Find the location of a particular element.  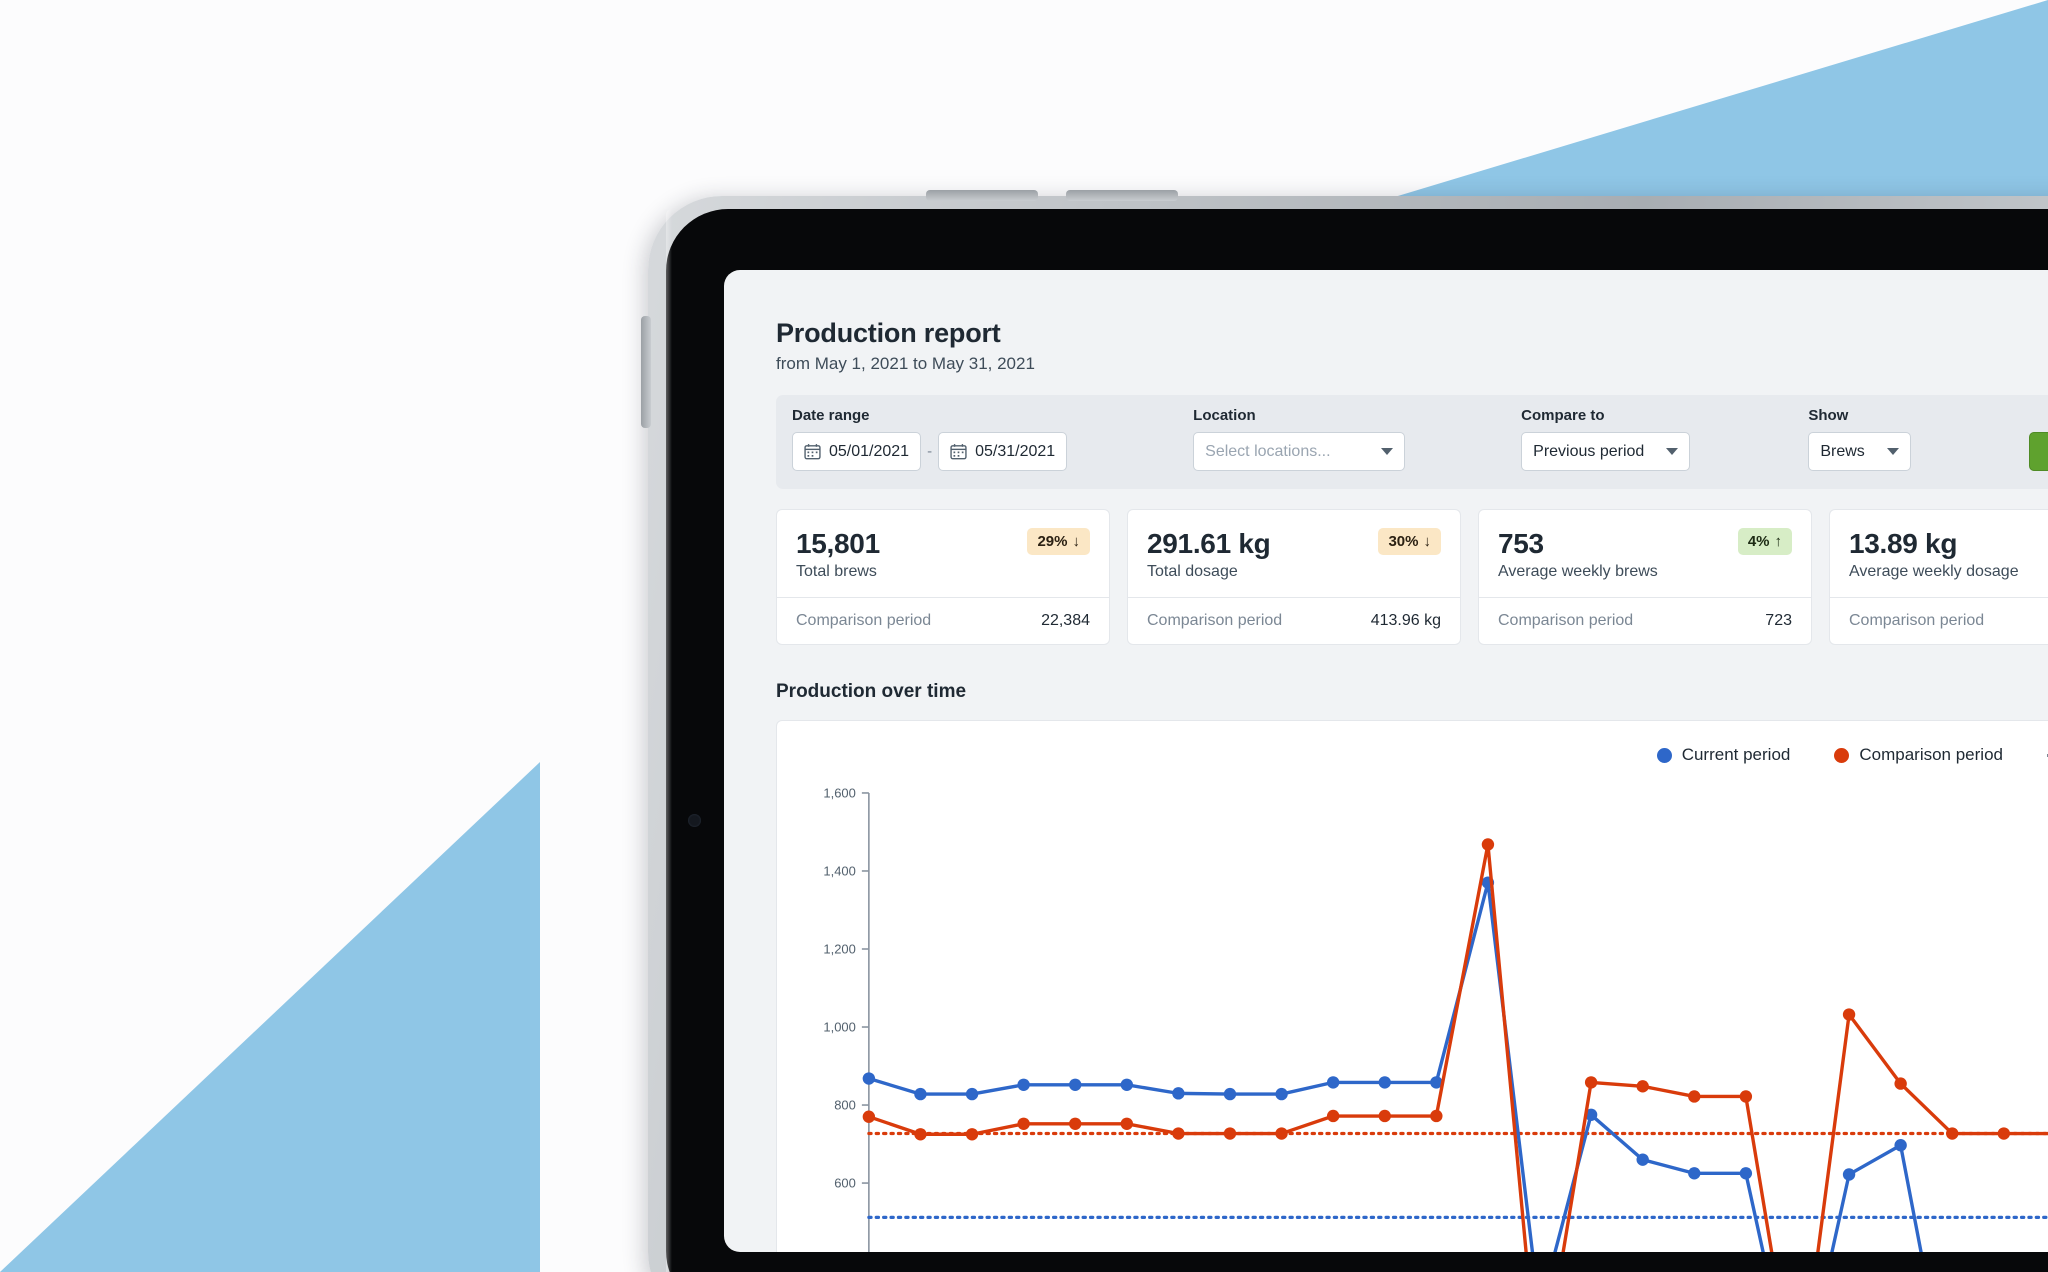

kpi-label: Total dosage is located at coordinates (1192, 571).